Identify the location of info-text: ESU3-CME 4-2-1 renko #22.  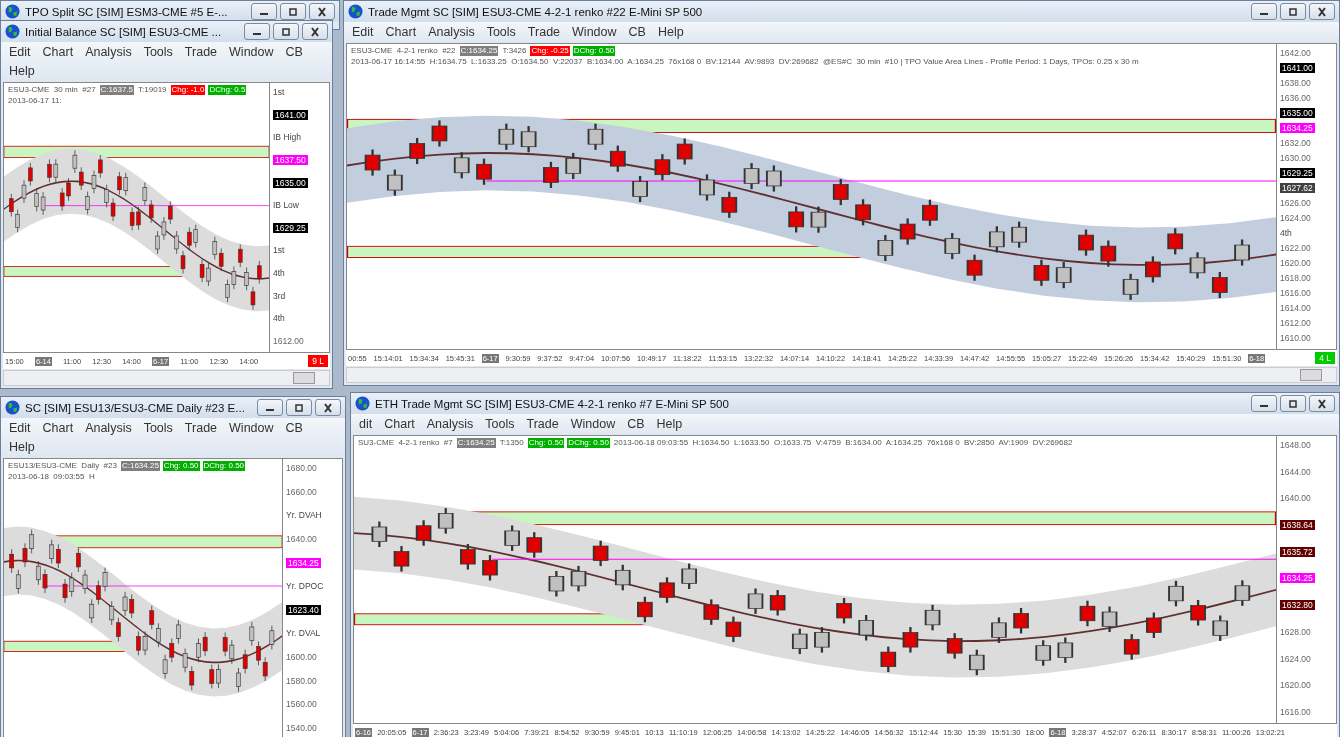
(403, 51).